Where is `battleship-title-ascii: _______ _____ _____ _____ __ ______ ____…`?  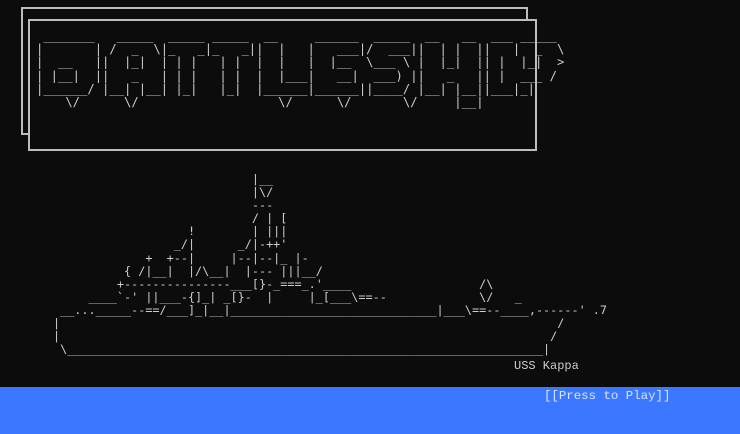 battleship-title-ascii: _______ _____ _____ _____ __ ______ ____… is located at coordinates (300, 69).